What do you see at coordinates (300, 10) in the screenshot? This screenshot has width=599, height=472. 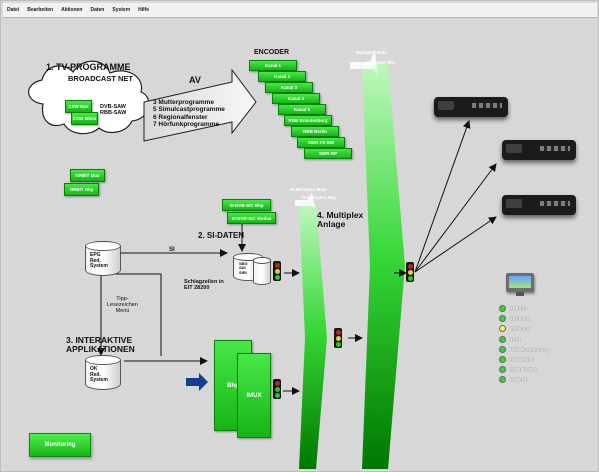 I see `menu-bar: Datei Bearbeiten Aktionen Daten System Hilfe` at bounding box center [300, 10].